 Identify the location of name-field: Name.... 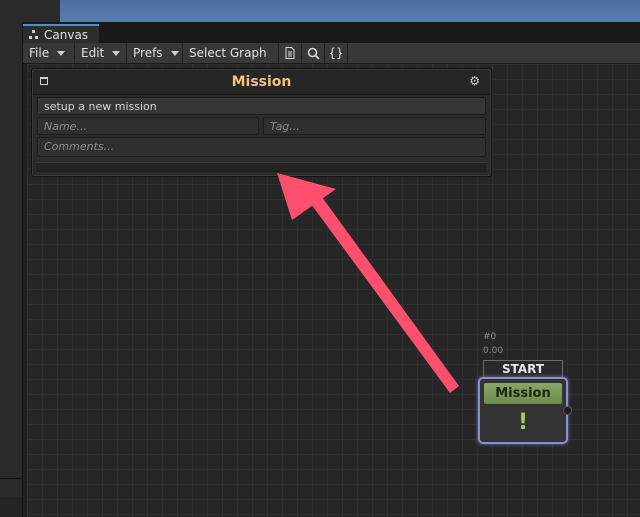
(148, 126).